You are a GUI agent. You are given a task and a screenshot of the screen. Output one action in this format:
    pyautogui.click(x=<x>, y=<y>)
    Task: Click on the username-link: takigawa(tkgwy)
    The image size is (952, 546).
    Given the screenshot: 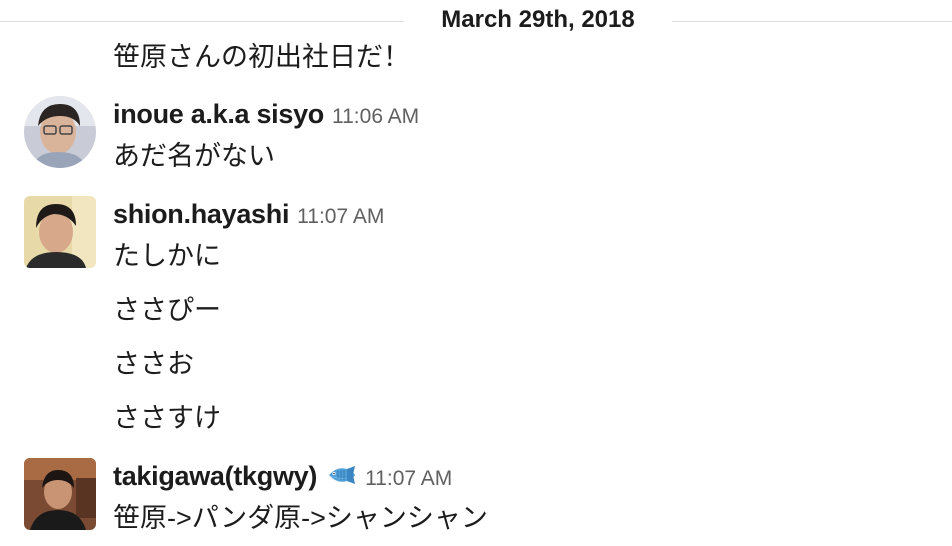 What is the action you would take?
    pyautogui.click(x=215, y=476)
    